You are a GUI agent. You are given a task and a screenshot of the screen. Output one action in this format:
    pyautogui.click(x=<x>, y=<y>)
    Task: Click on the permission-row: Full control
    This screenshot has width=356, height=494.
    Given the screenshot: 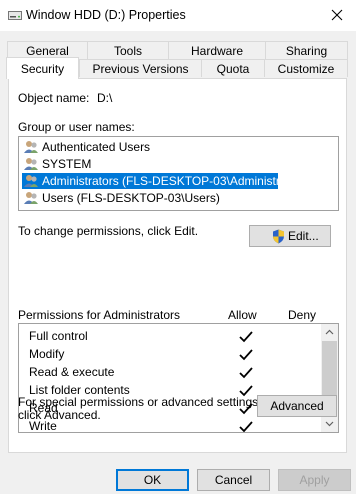 What is the action you would take?
    pyautogui.click(x=58, y=336)
    